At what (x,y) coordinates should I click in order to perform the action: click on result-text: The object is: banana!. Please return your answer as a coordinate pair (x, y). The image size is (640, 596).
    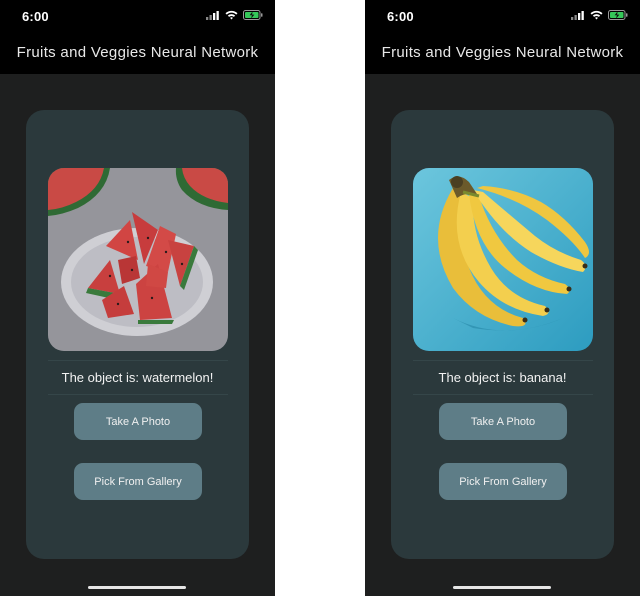
    Looking at the image, I should click on (502, 377).